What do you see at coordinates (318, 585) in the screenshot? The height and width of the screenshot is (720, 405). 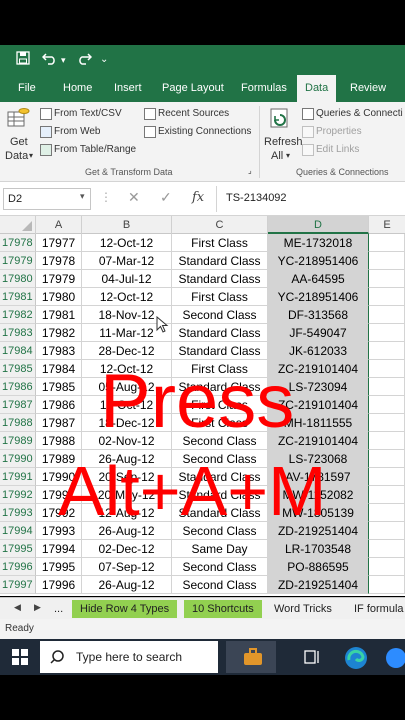 I see `cell-d: ZD-219251404` at bounding box center [318, 585].